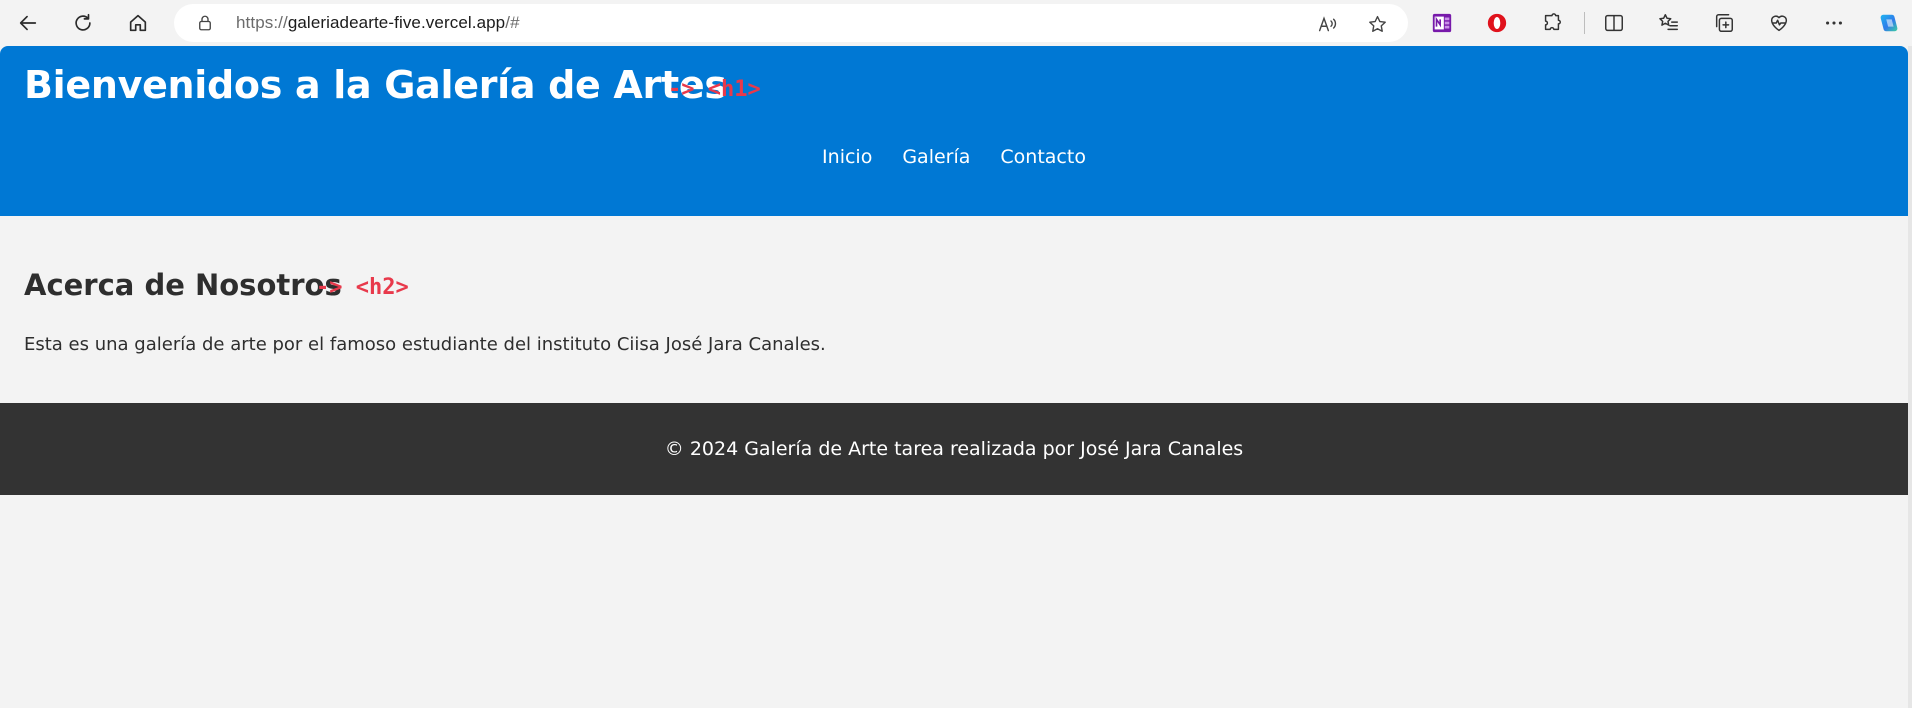 The image size is (1912, 708). I want to click on toolbar-divider, so click(1584, 23).